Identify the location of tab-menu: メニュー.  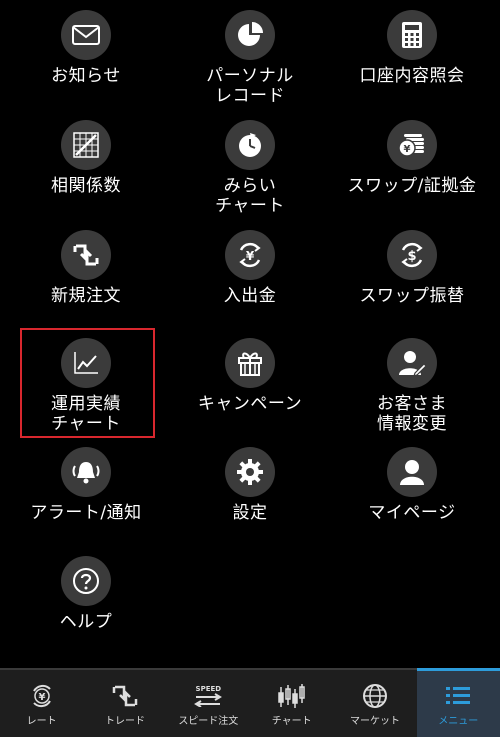
(458, 702).